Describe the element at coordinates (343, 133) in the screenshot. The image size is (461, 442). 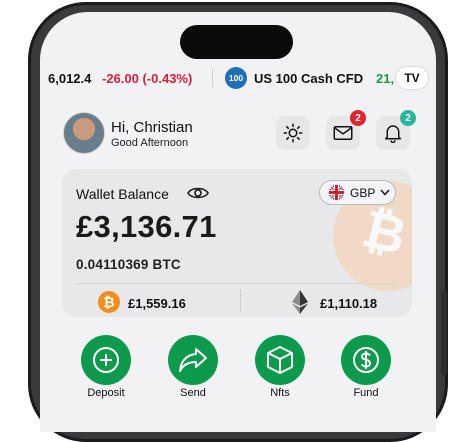
I see `mail-icon` at that location.